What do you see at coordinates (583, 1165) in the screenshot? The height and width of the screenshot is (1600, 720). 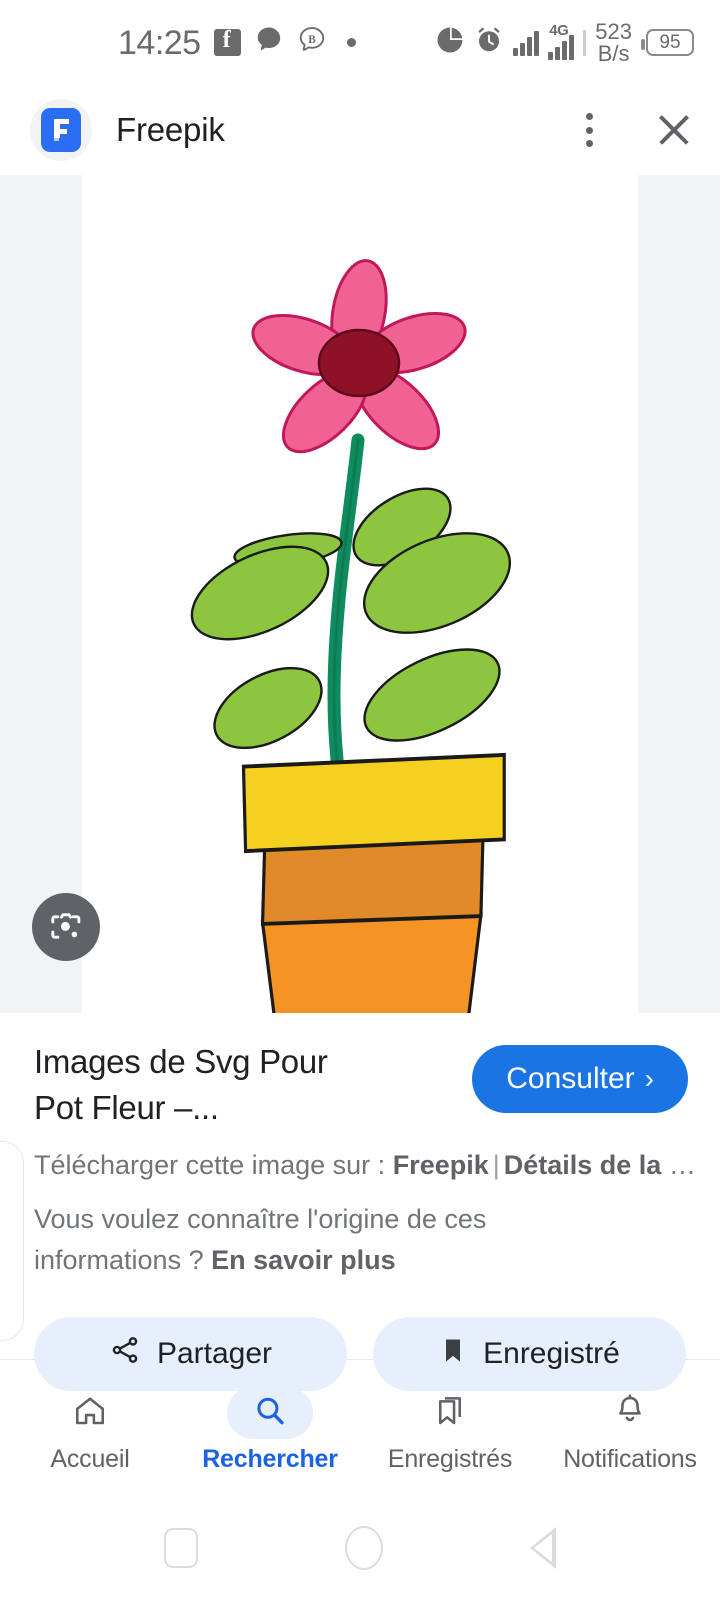 I see `source-details: Détails de la` at bounding box center [583, 1165].